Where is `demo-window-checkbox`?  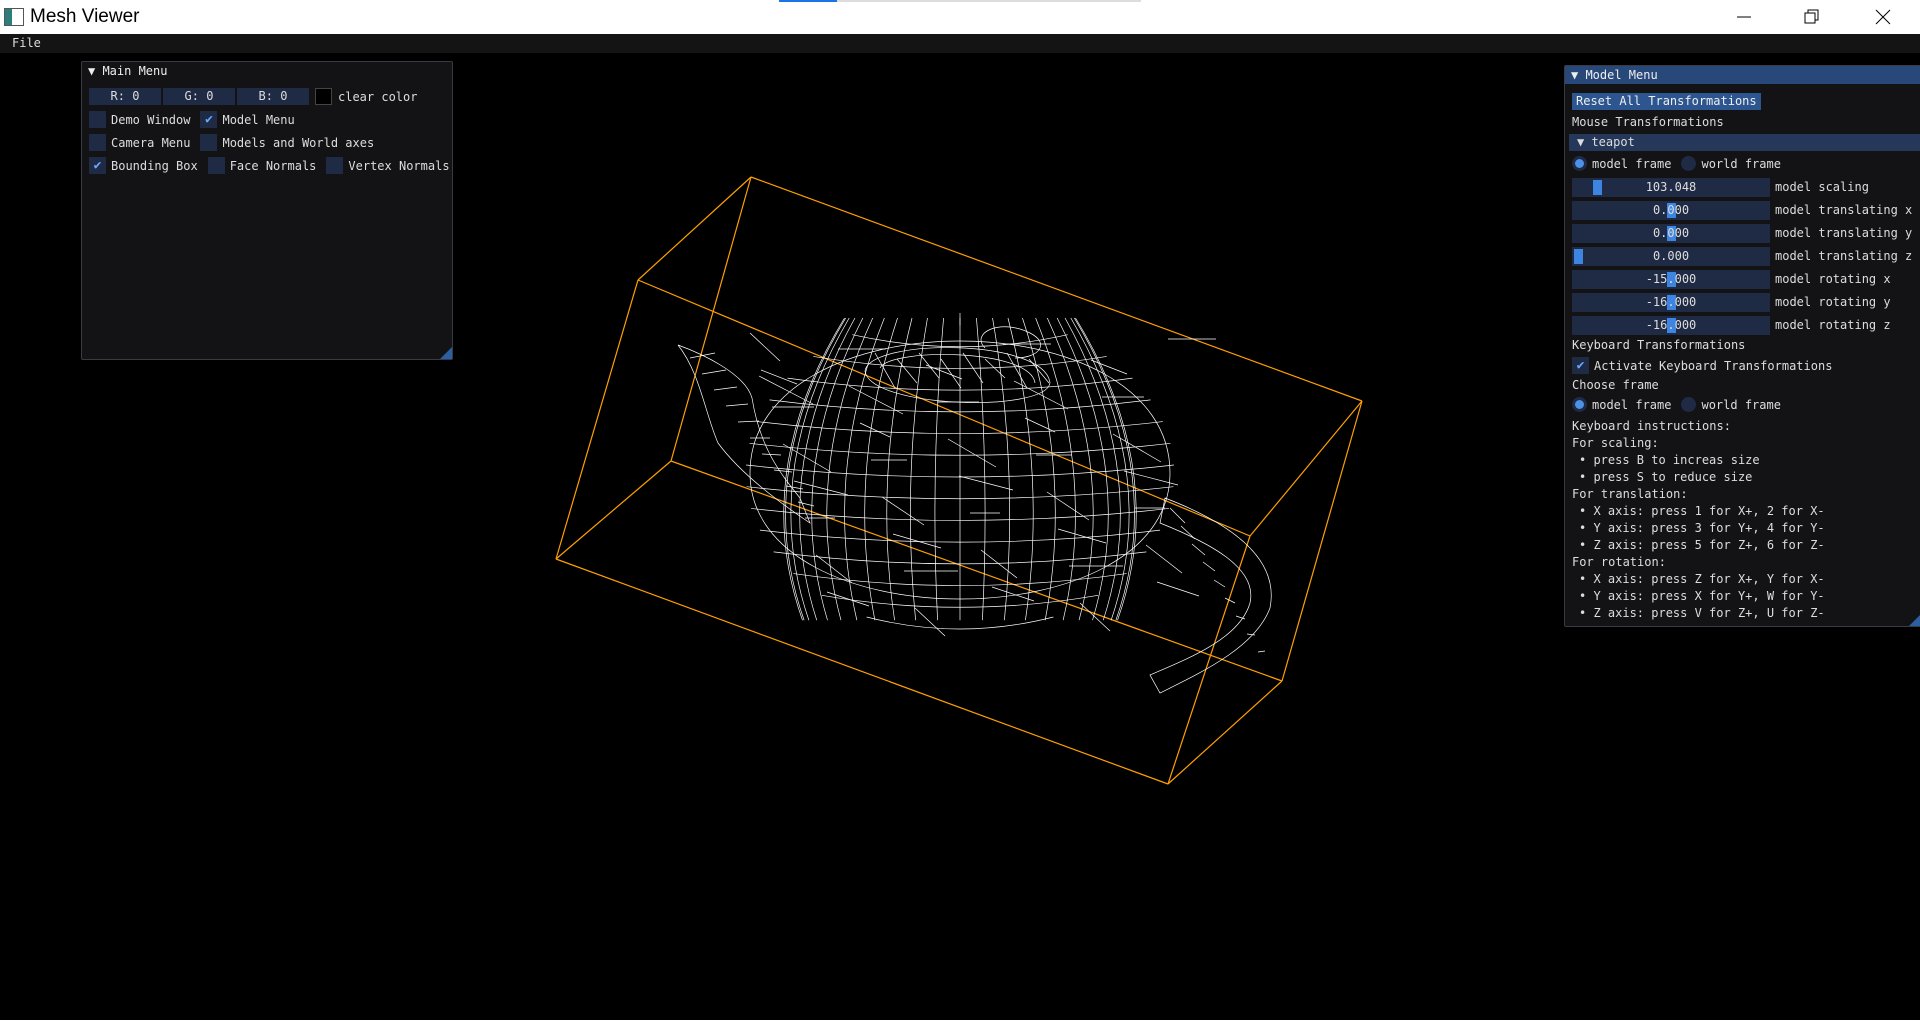
demo-window-checkbox is located at coordinates (97, 119).